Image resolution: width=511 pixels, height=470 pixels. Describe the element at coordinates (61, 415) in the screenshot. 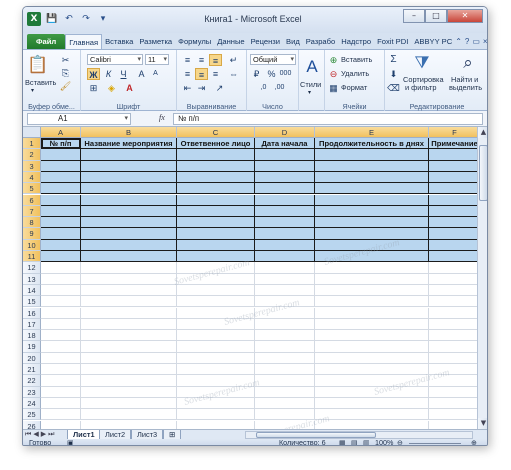

I see `cell-a25` at that location.